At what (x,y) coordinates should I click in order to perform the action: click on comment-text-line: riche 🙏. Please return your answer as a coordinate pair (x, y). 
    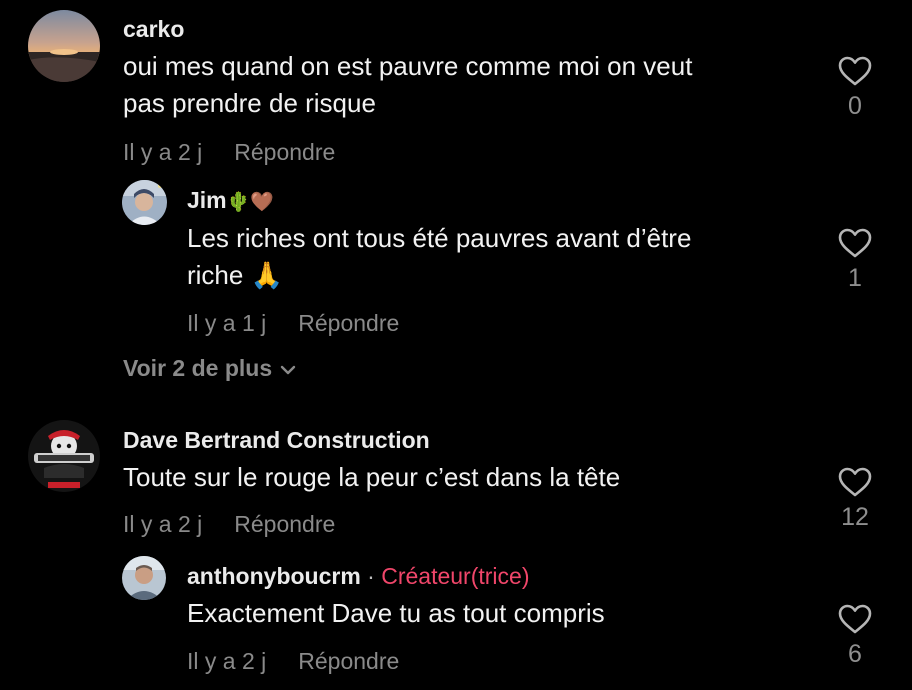
    Looking at the image, I should click on (235, 275).